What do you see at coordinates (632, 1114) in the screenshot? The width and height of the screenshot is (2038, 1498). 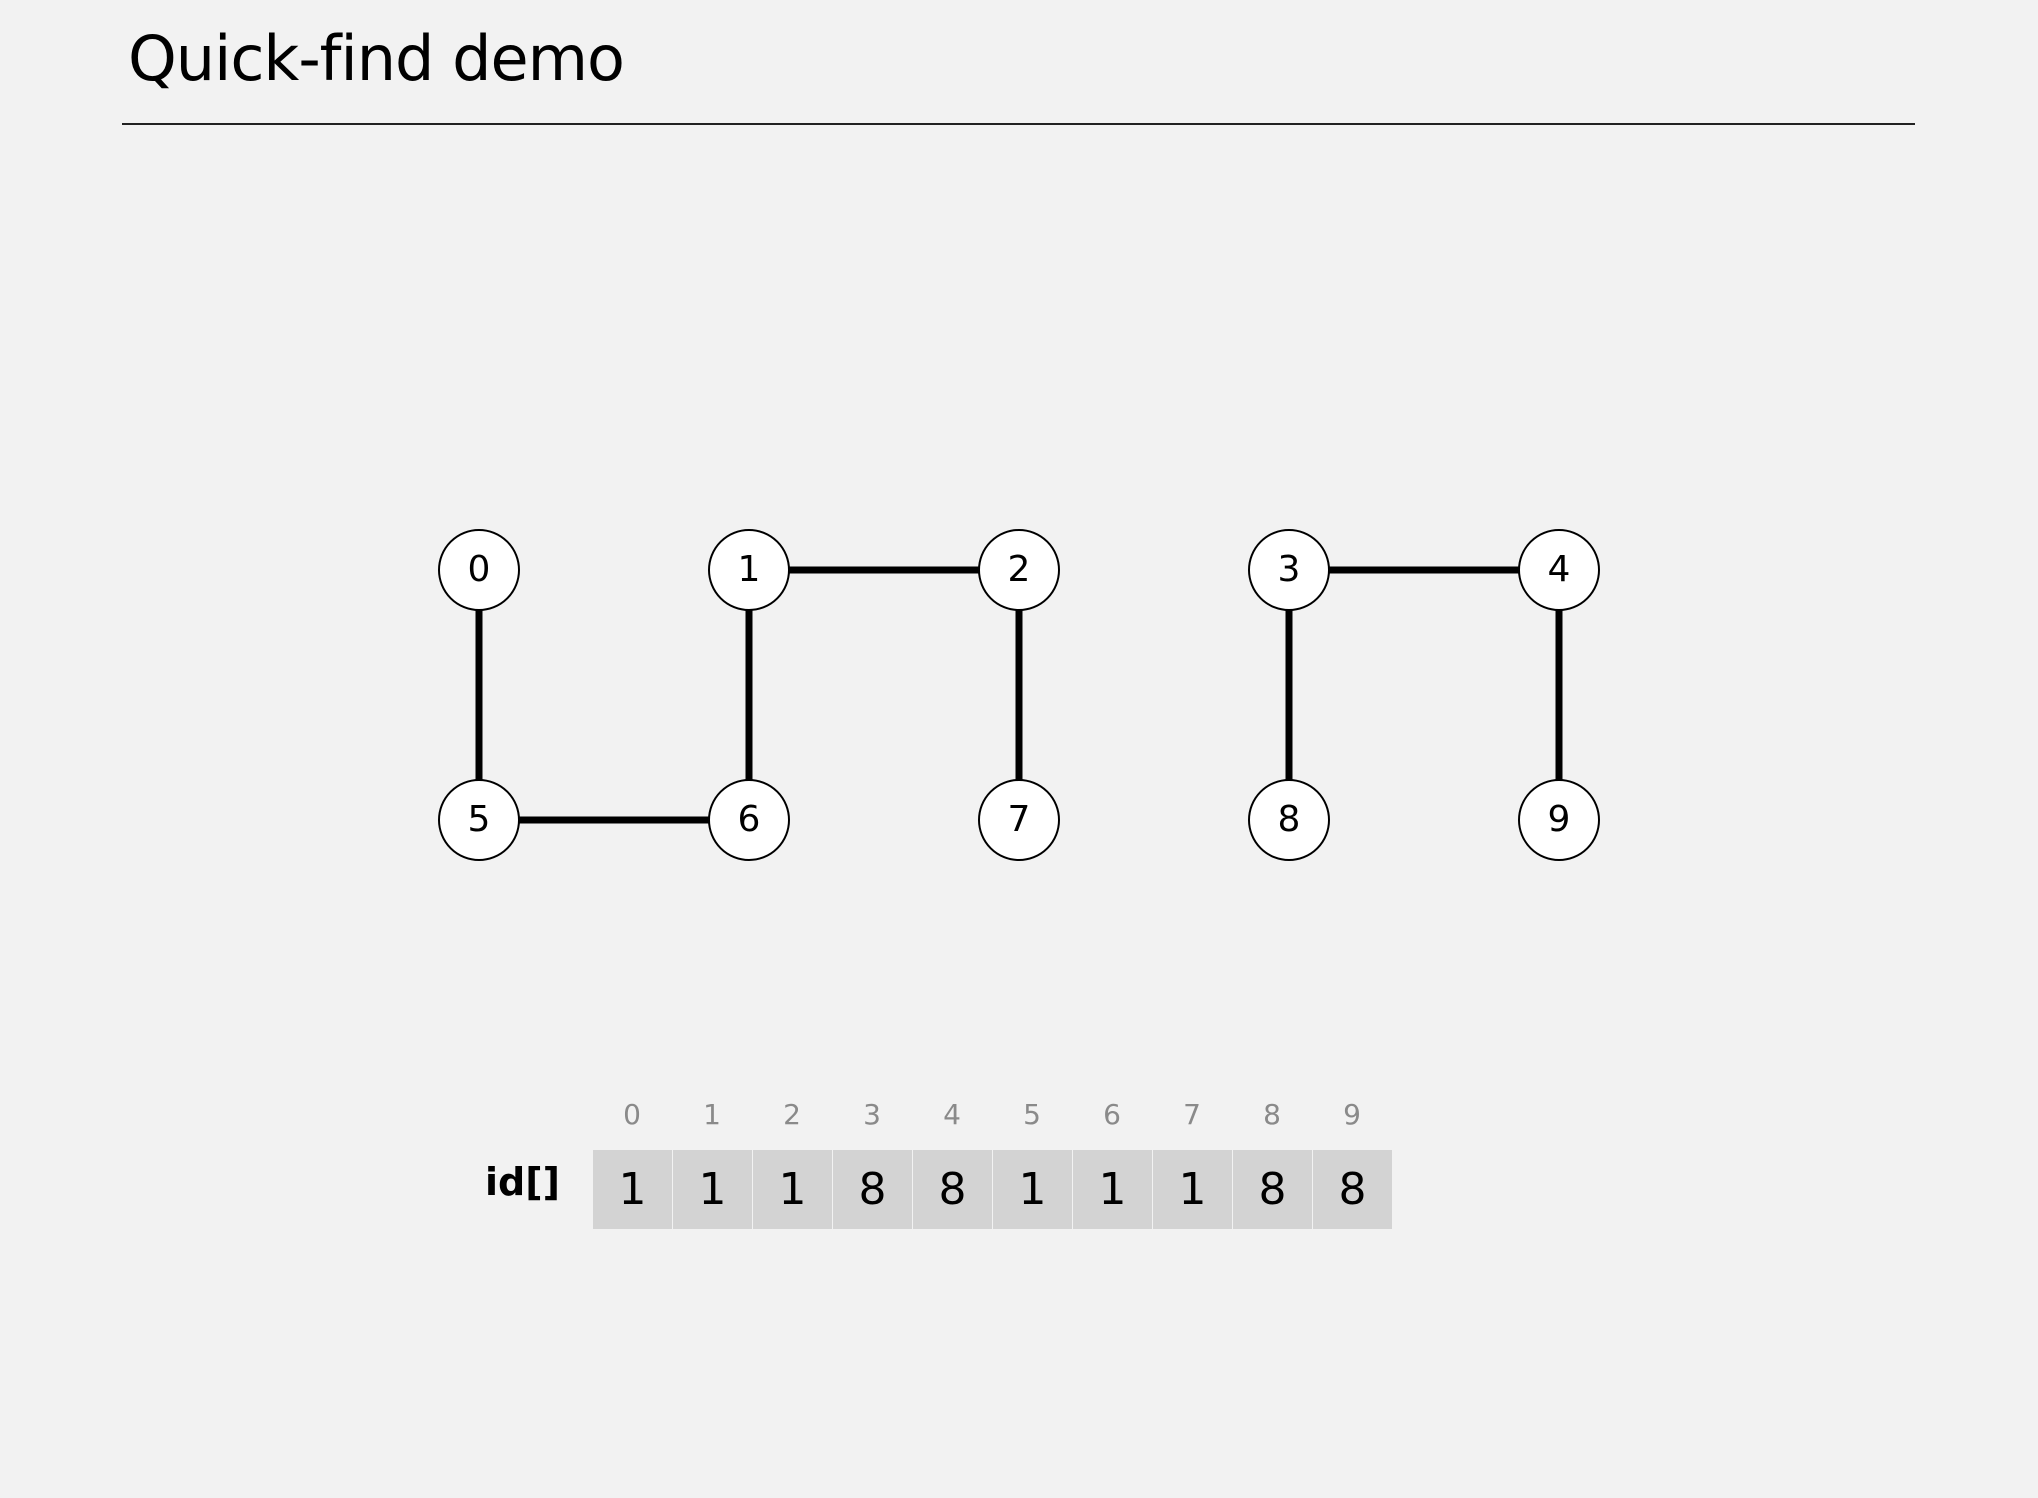 I see `index-label: 0` at bounding box center [632, 1114].